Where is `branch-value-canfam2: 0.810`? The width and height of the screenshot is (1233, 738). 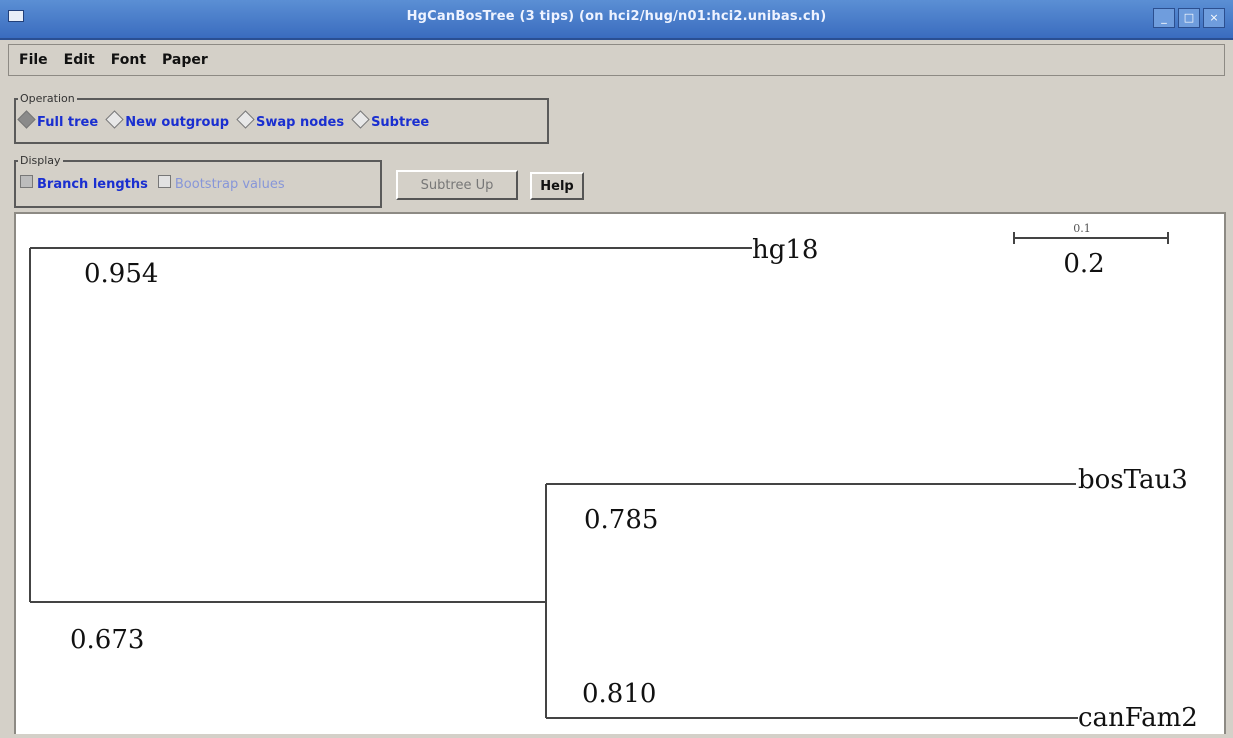
branch-value-canfam2: 0.810 is located at coordinates (619, 694).